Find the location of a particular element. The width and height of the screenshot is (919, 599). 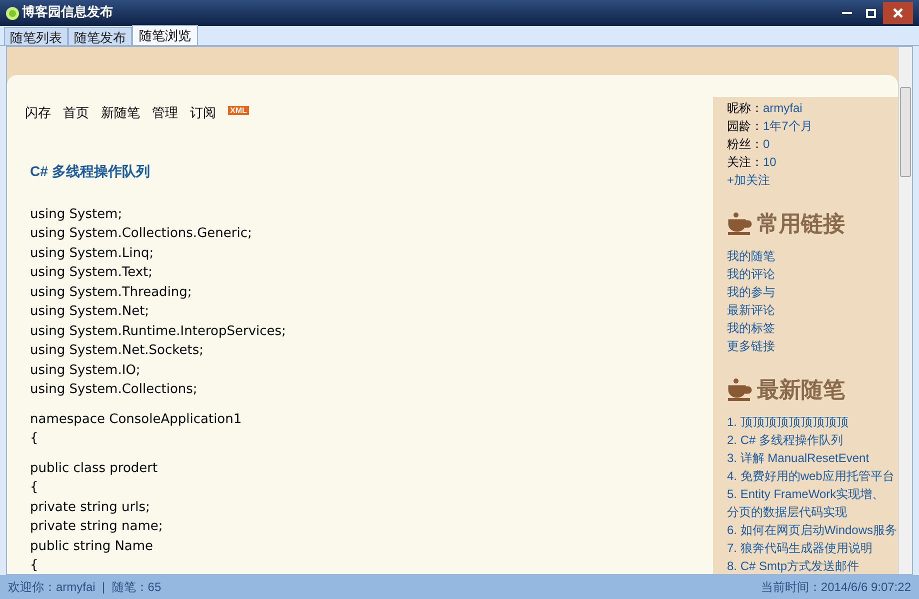

nav-link: 新随笔 is located at coordinates (120, 112).